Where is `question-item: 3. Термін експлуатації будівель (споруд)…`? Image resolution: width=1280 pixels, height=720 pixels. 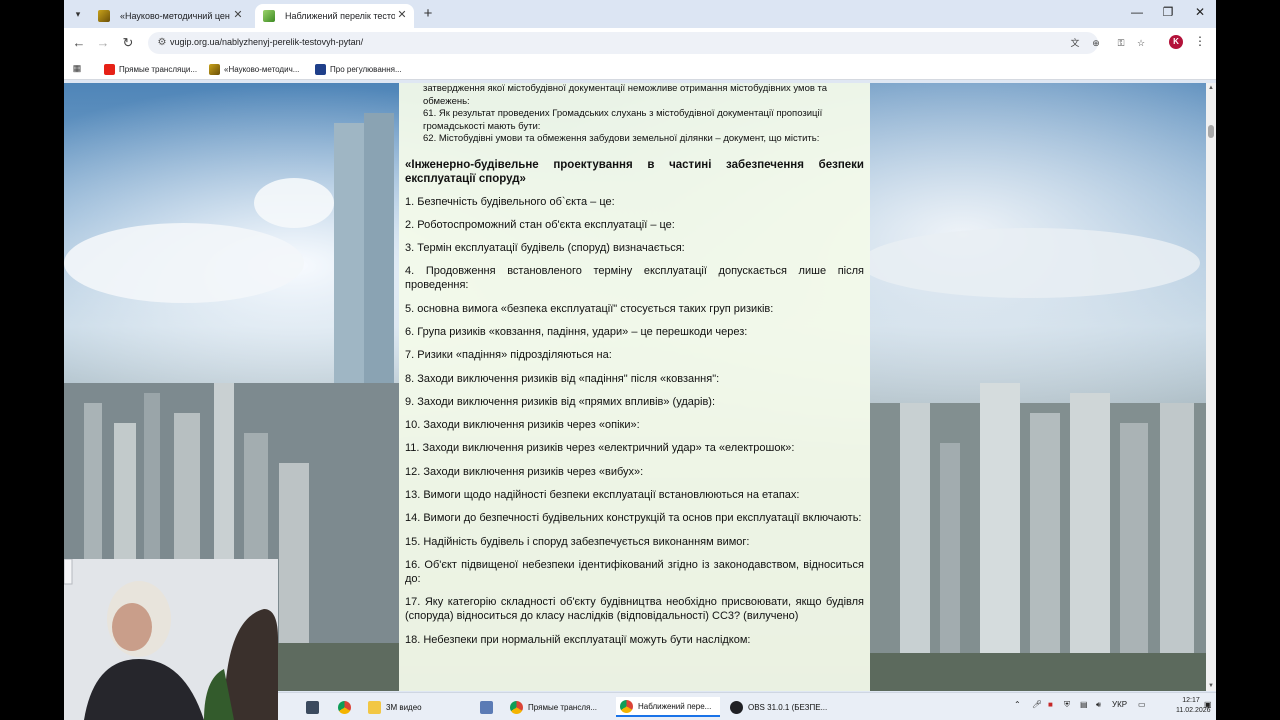 question-item: 3. Термін експлуатації будівель (споруд)… is located at coordinates (545, 248).